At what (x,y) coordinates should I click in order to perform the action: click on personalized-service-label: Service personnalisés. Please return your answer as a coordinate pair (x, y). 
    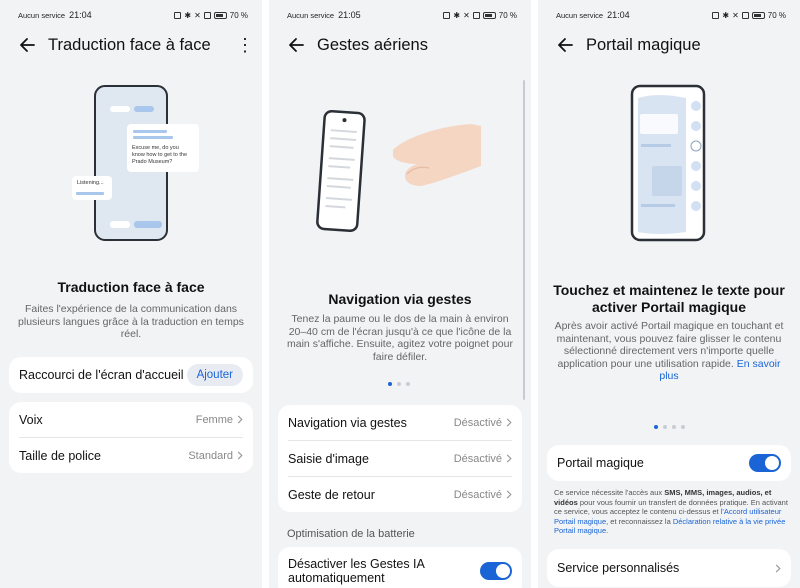
    Looking at the image, I should click on (618, 568).